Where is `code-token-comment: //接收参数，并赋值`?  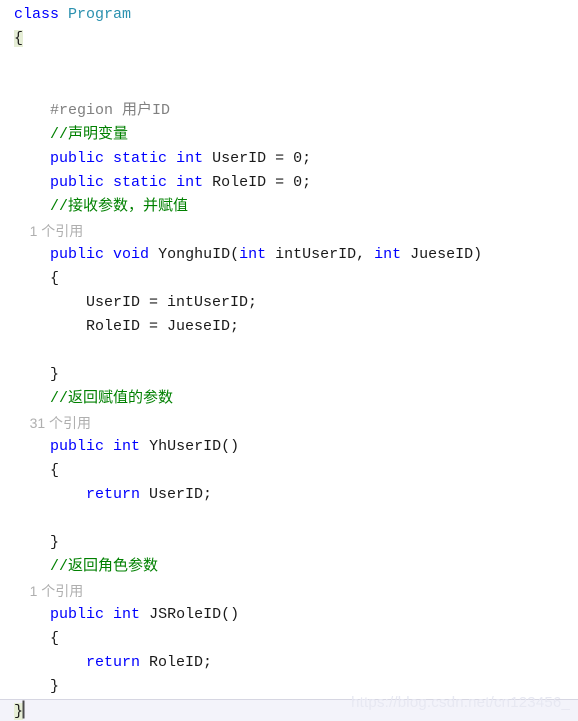 code-token-comment: //接收参数，并赋值 is located at coordinates (119, 206).